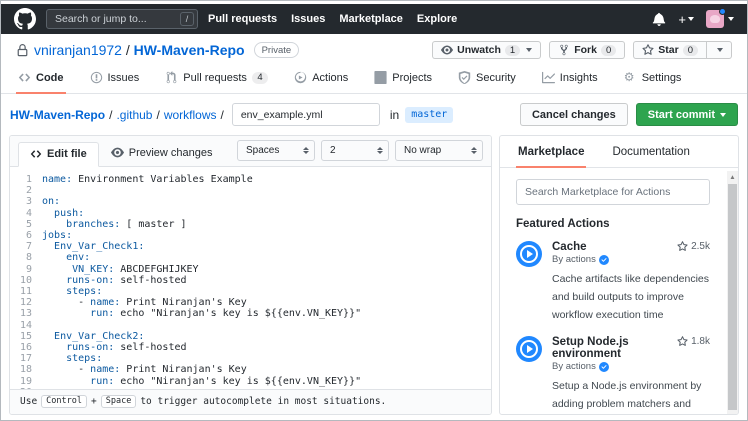 The height and width of the screenshot is (421, 748). What do you see at coordinates (719, 50) in the screenshot?
I see `star-dropdown-button` at bounding box center [719, 50].